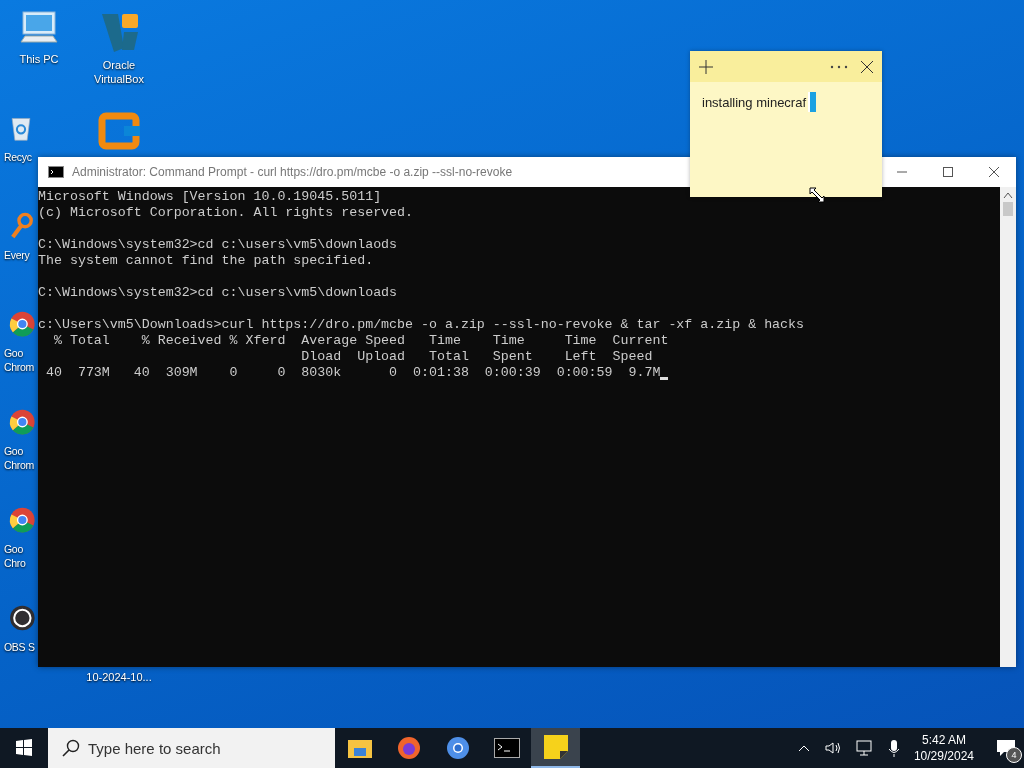 This screenshot has height=768, width=1024. What do you see at coordinates (421, 325) in the screenshot?
I see `terminal-line: c:\Users\vm5\Downloads>curl https://dro.pm/mcbe -o a.zip --ssl-no-revoke & tar -xf a.zip & hacks` at bounding box center [421, 325].